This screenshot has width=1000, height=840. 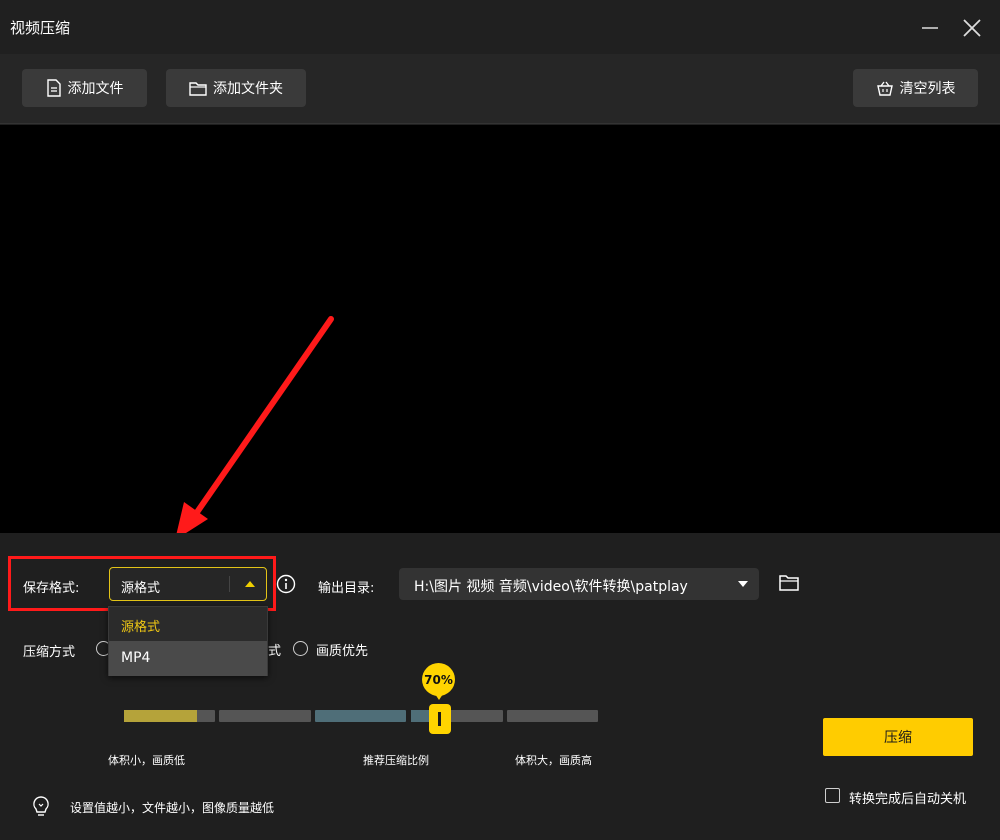 What do you see at coordinates (439, 695) in the screenshot?
I see `slider-bubble-tail` at bounding box center [439, 695].